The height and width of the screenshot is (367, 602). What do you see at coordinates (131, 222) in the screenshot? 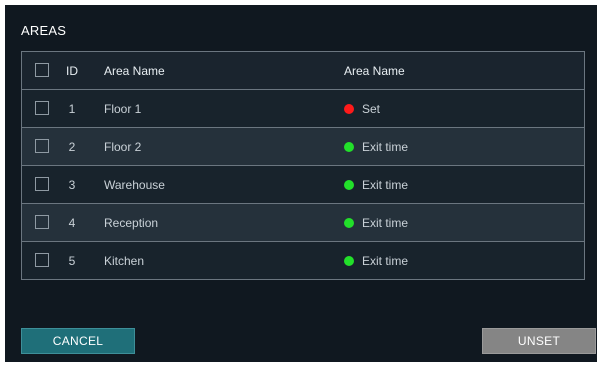
I see `row-area-name: Reception` at bounding box center [131, 222].